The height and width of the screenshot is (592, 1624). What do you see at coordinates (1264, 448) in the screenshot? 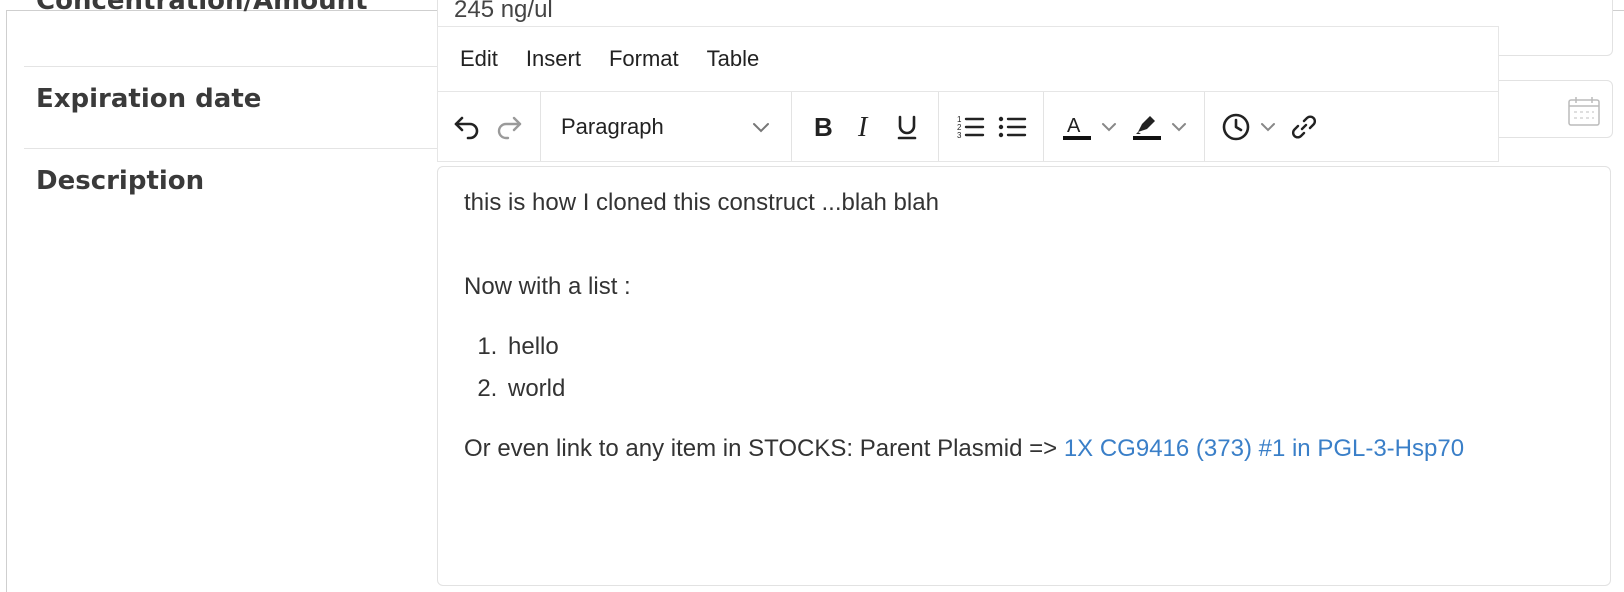
I see `stock-item-link: 1X CG9416 (373) #1 in PGL-3-Hsp70` at bounding box center [1264, 448].